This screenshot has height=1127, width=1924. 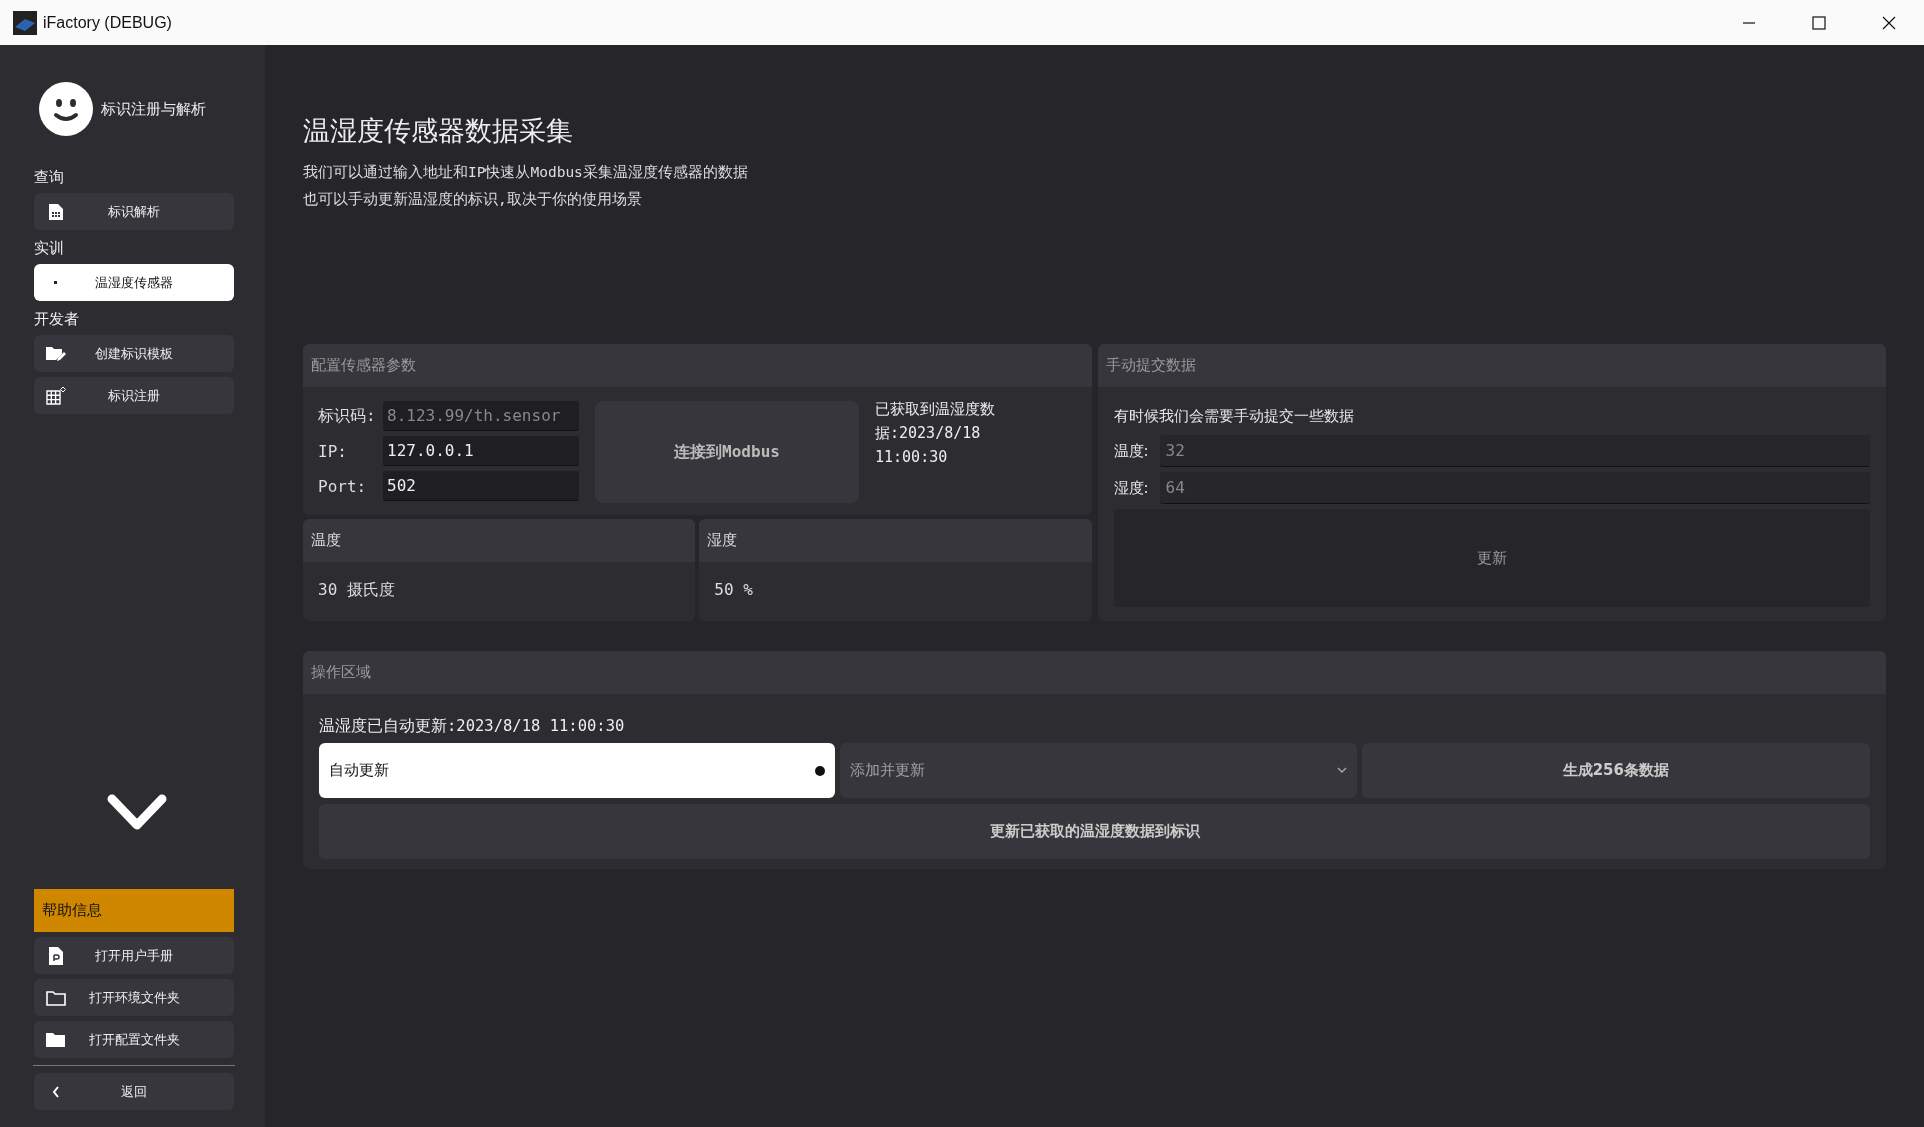 I want to click on field-label: 标识码:, so click(x=347, y=416).